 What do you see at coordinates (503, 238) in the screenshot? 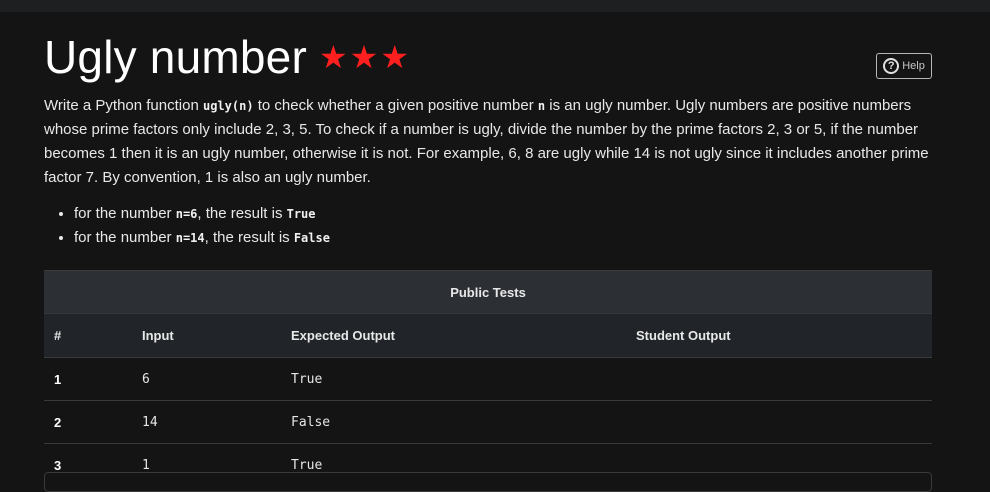
I see `example-item: for the number n=14, the result is False` at bounding box center [503, 238].